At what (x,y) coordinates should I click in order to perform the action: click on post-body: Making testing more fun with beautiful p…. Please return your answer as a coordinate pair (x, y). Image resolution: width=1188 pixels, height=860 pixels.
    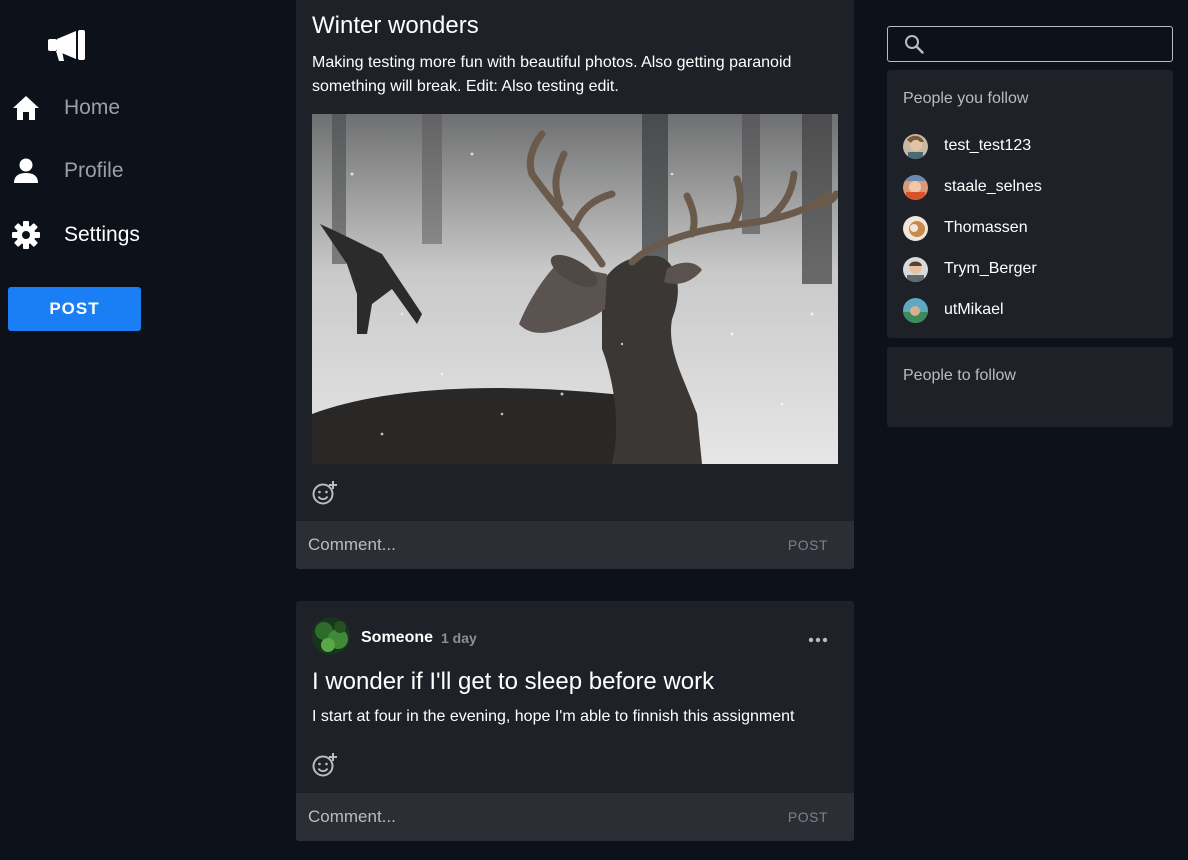
    Looking at the image, I should click on (552, 74).